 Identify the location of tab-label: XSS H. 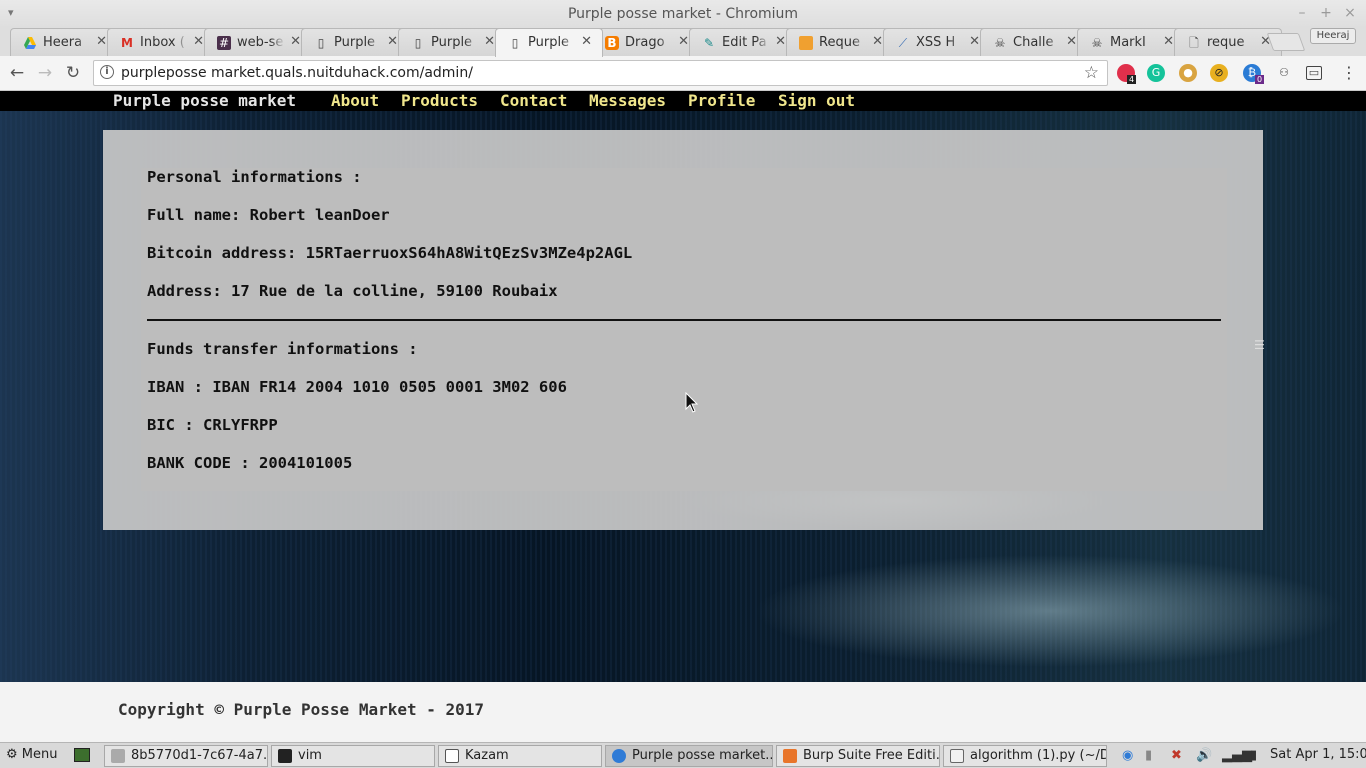
(936, 42).